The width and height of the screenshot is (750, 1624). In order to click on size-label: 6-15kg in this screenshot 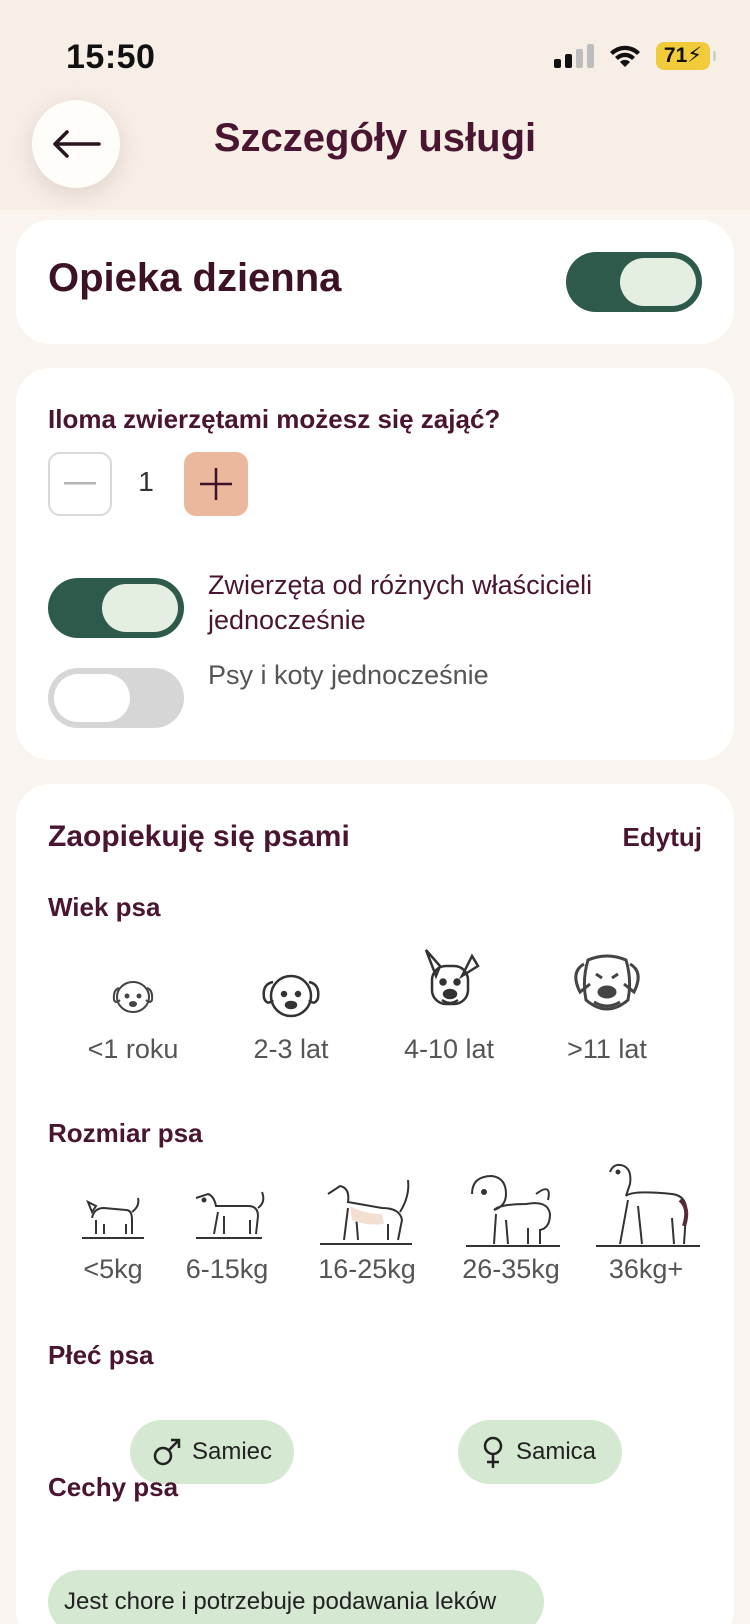, I will do `click(227, 1269)`.